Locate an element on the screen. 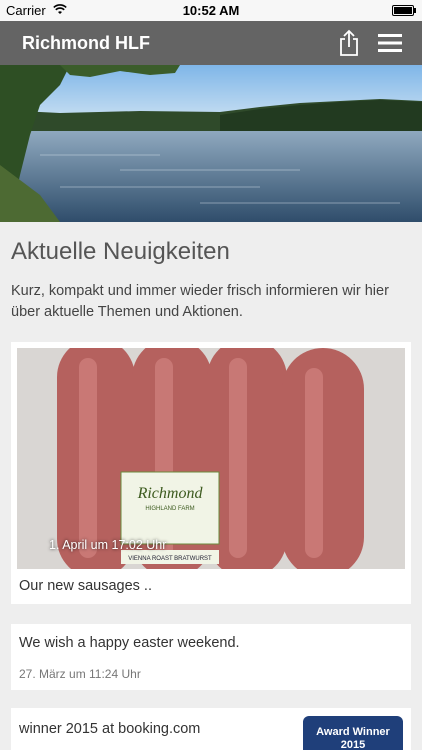 The image size is (422, 750). award-badge: Award Winner 2015 is located at coordinates (353, 733).